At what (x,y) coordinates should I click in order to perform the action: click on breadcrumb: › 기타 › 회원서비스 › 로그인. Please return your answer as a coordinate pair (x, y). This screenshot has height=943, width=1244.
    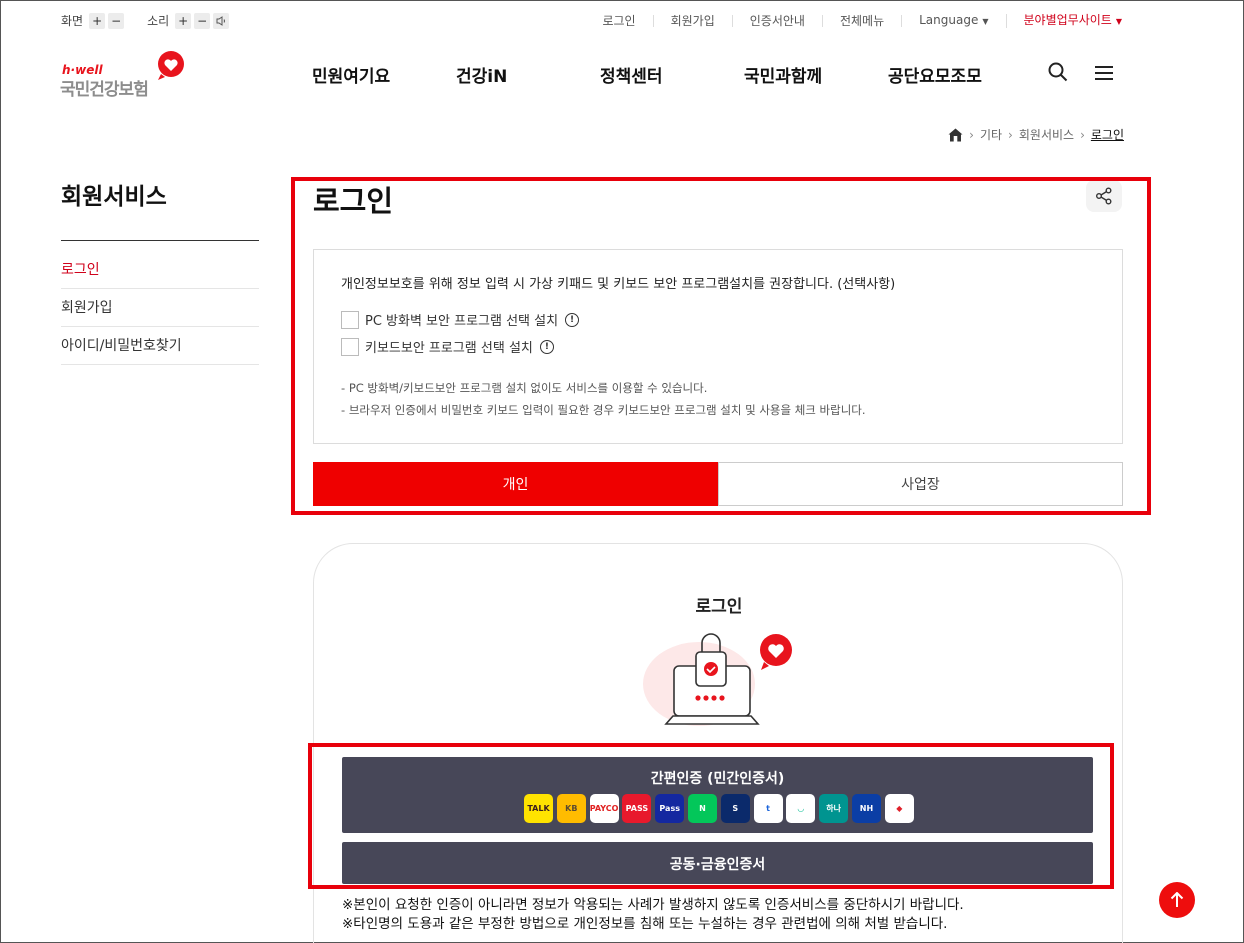
    Looking at the image, I should click on (1036, 134).